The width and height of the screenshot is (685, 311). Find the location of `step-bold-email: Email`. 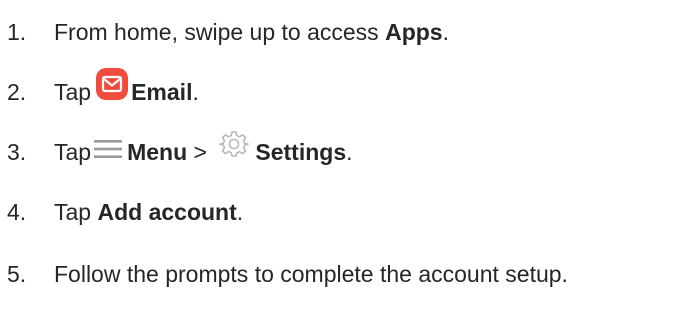

step-bold-email: Email is located at coordinates (162, 91).